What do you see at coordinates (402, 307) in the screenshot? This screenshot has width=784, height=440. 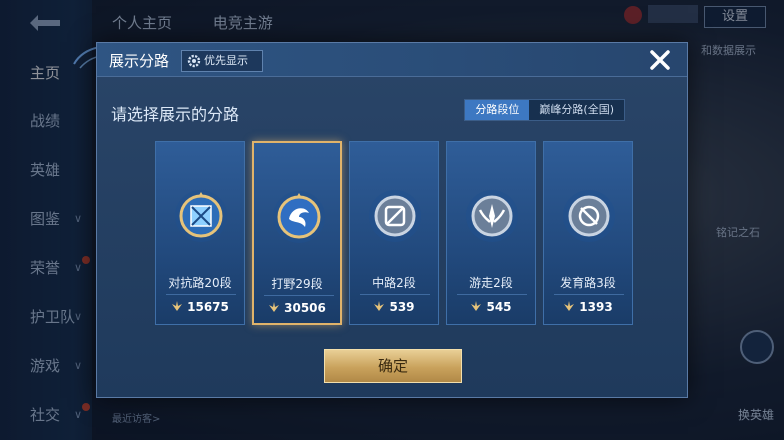 I see `score-value: 539` at bounding box center [402, 307].